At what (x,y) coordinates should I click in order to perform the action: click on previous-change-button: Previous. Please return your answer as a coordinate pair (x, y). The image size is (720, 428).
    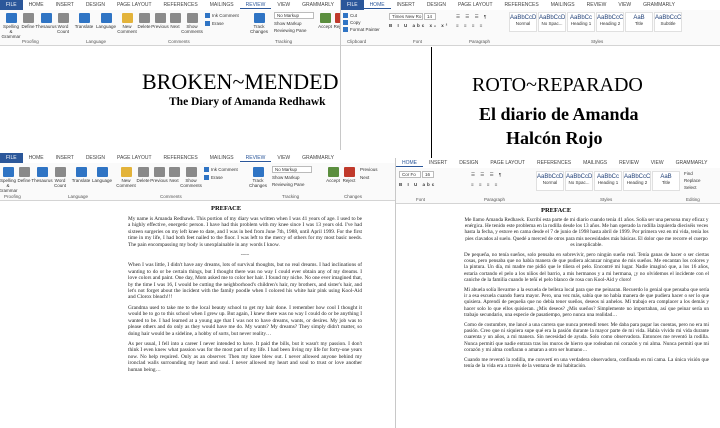
    Looking at the image, I should click on (369, 169).